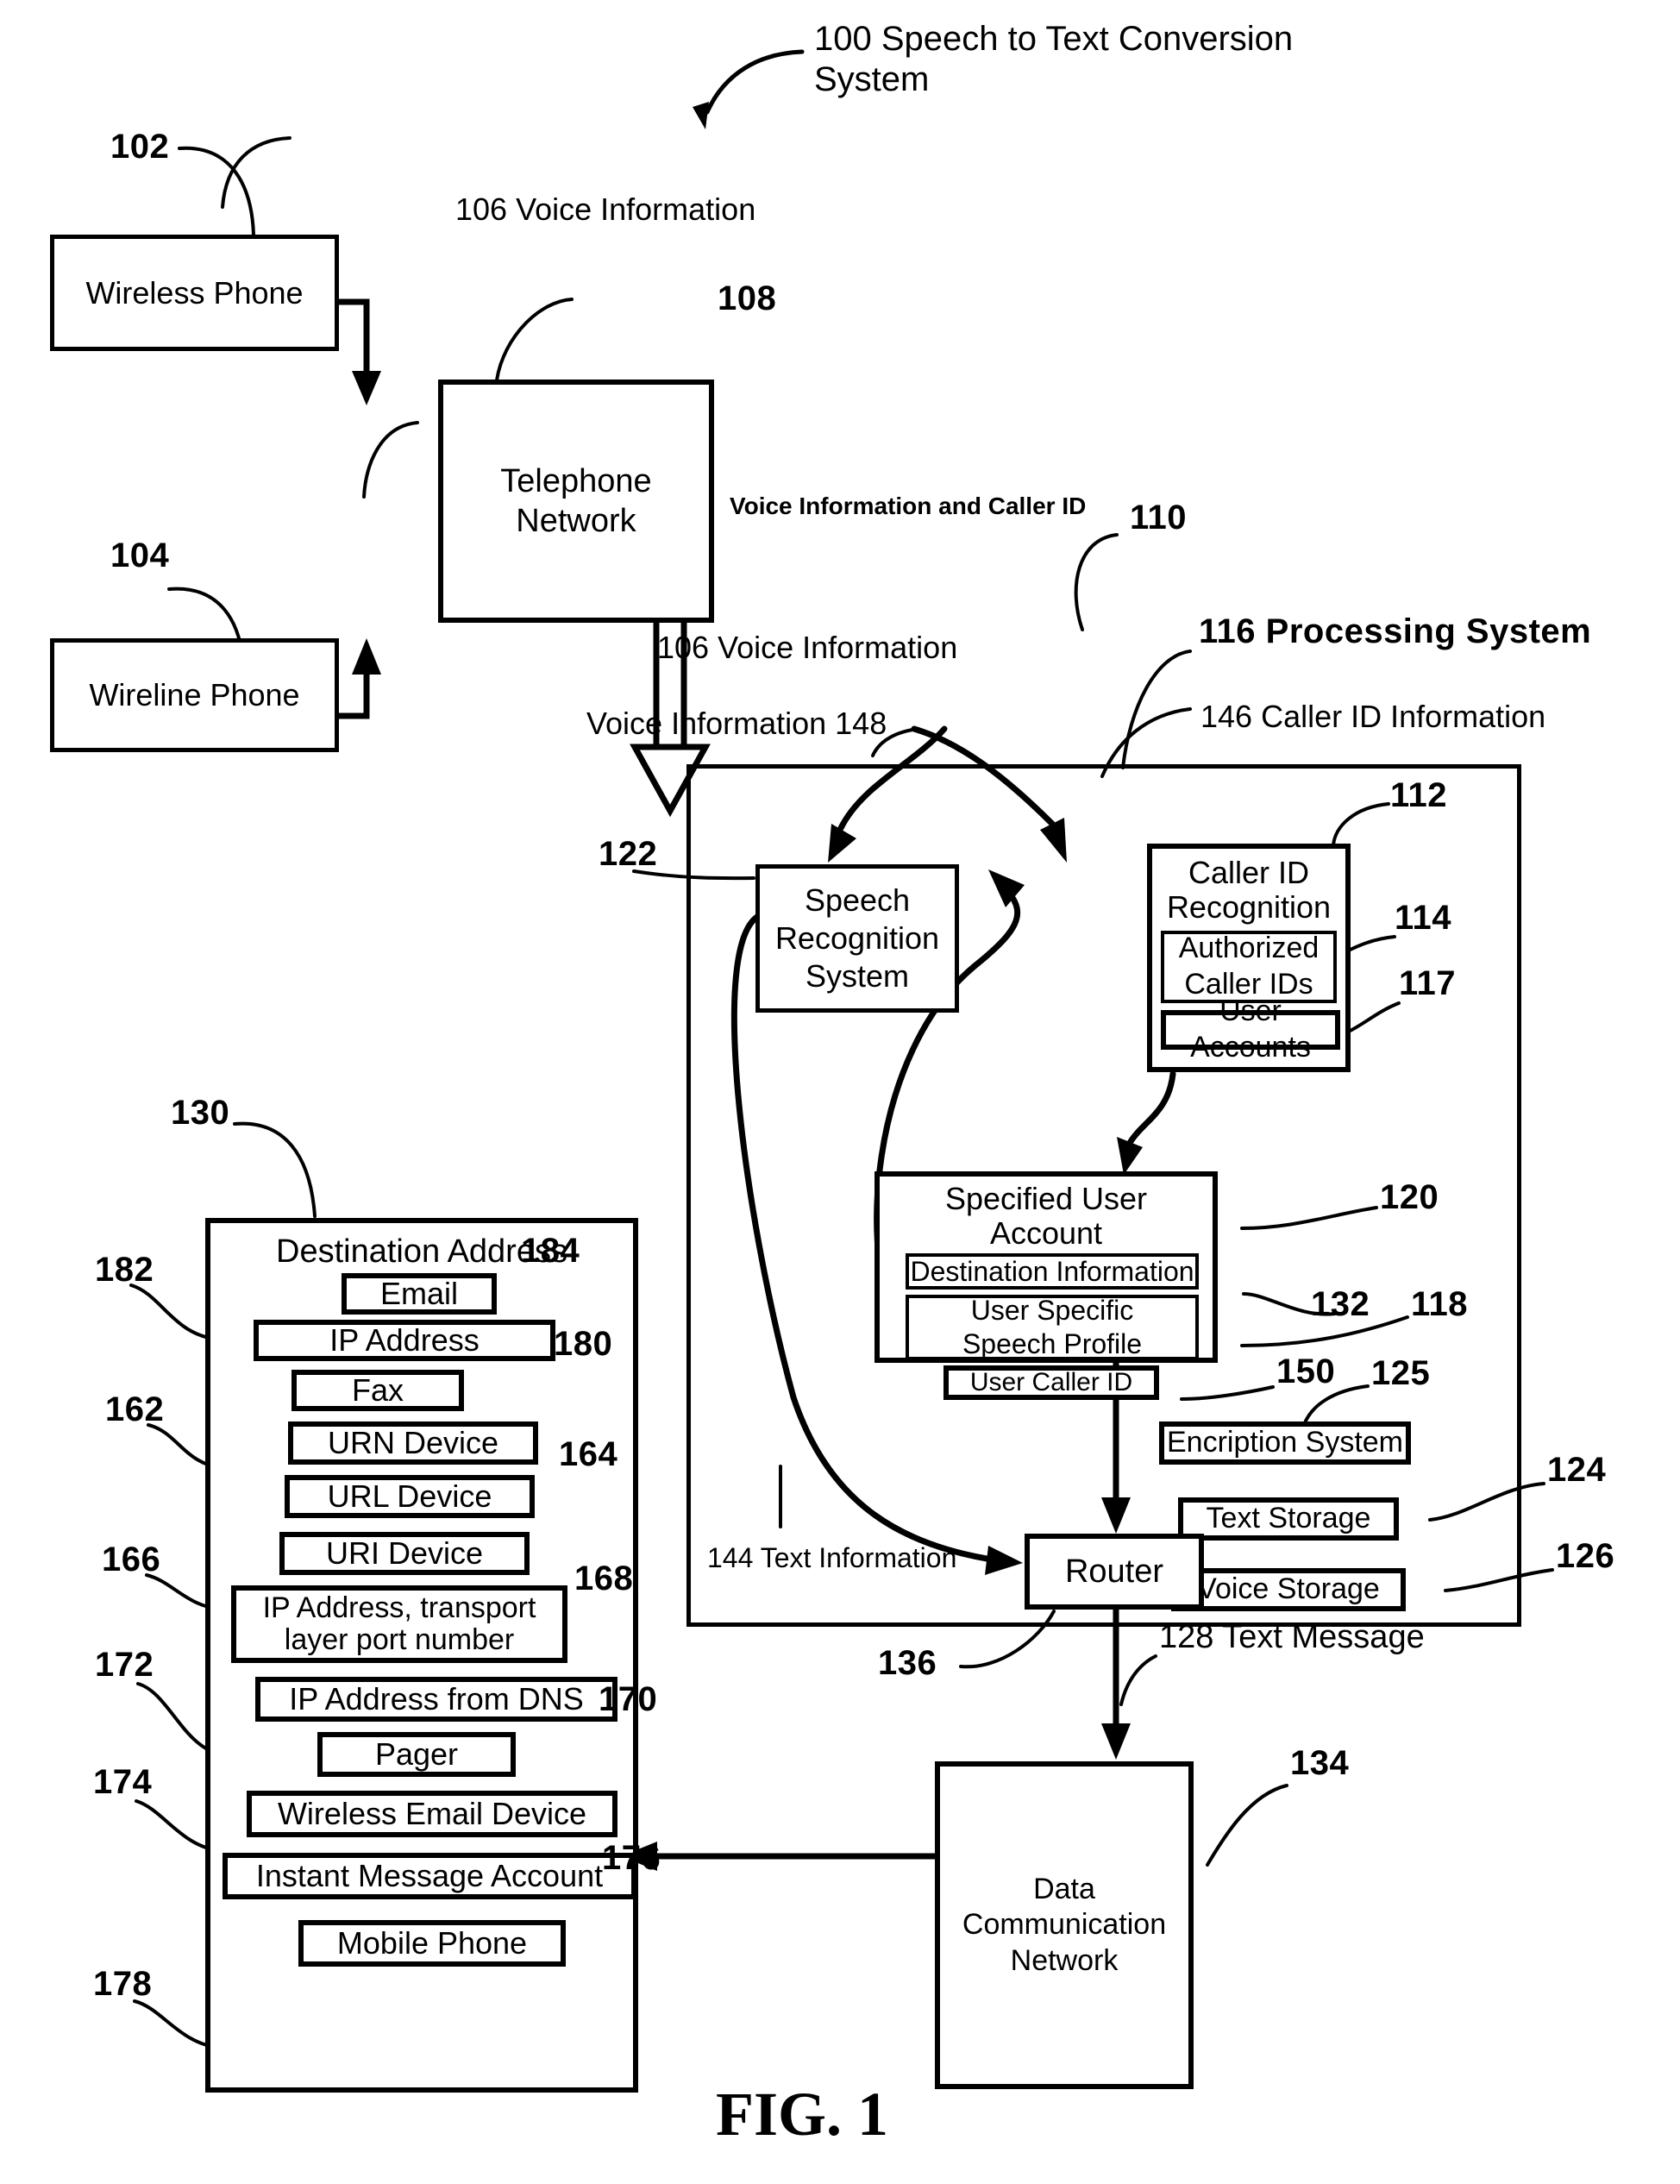 Image resolution: width=1680 pixels, height=2184 pixels. I want to click on destination-item-label: IP Address, transport layer port number, so click(399, 1624).